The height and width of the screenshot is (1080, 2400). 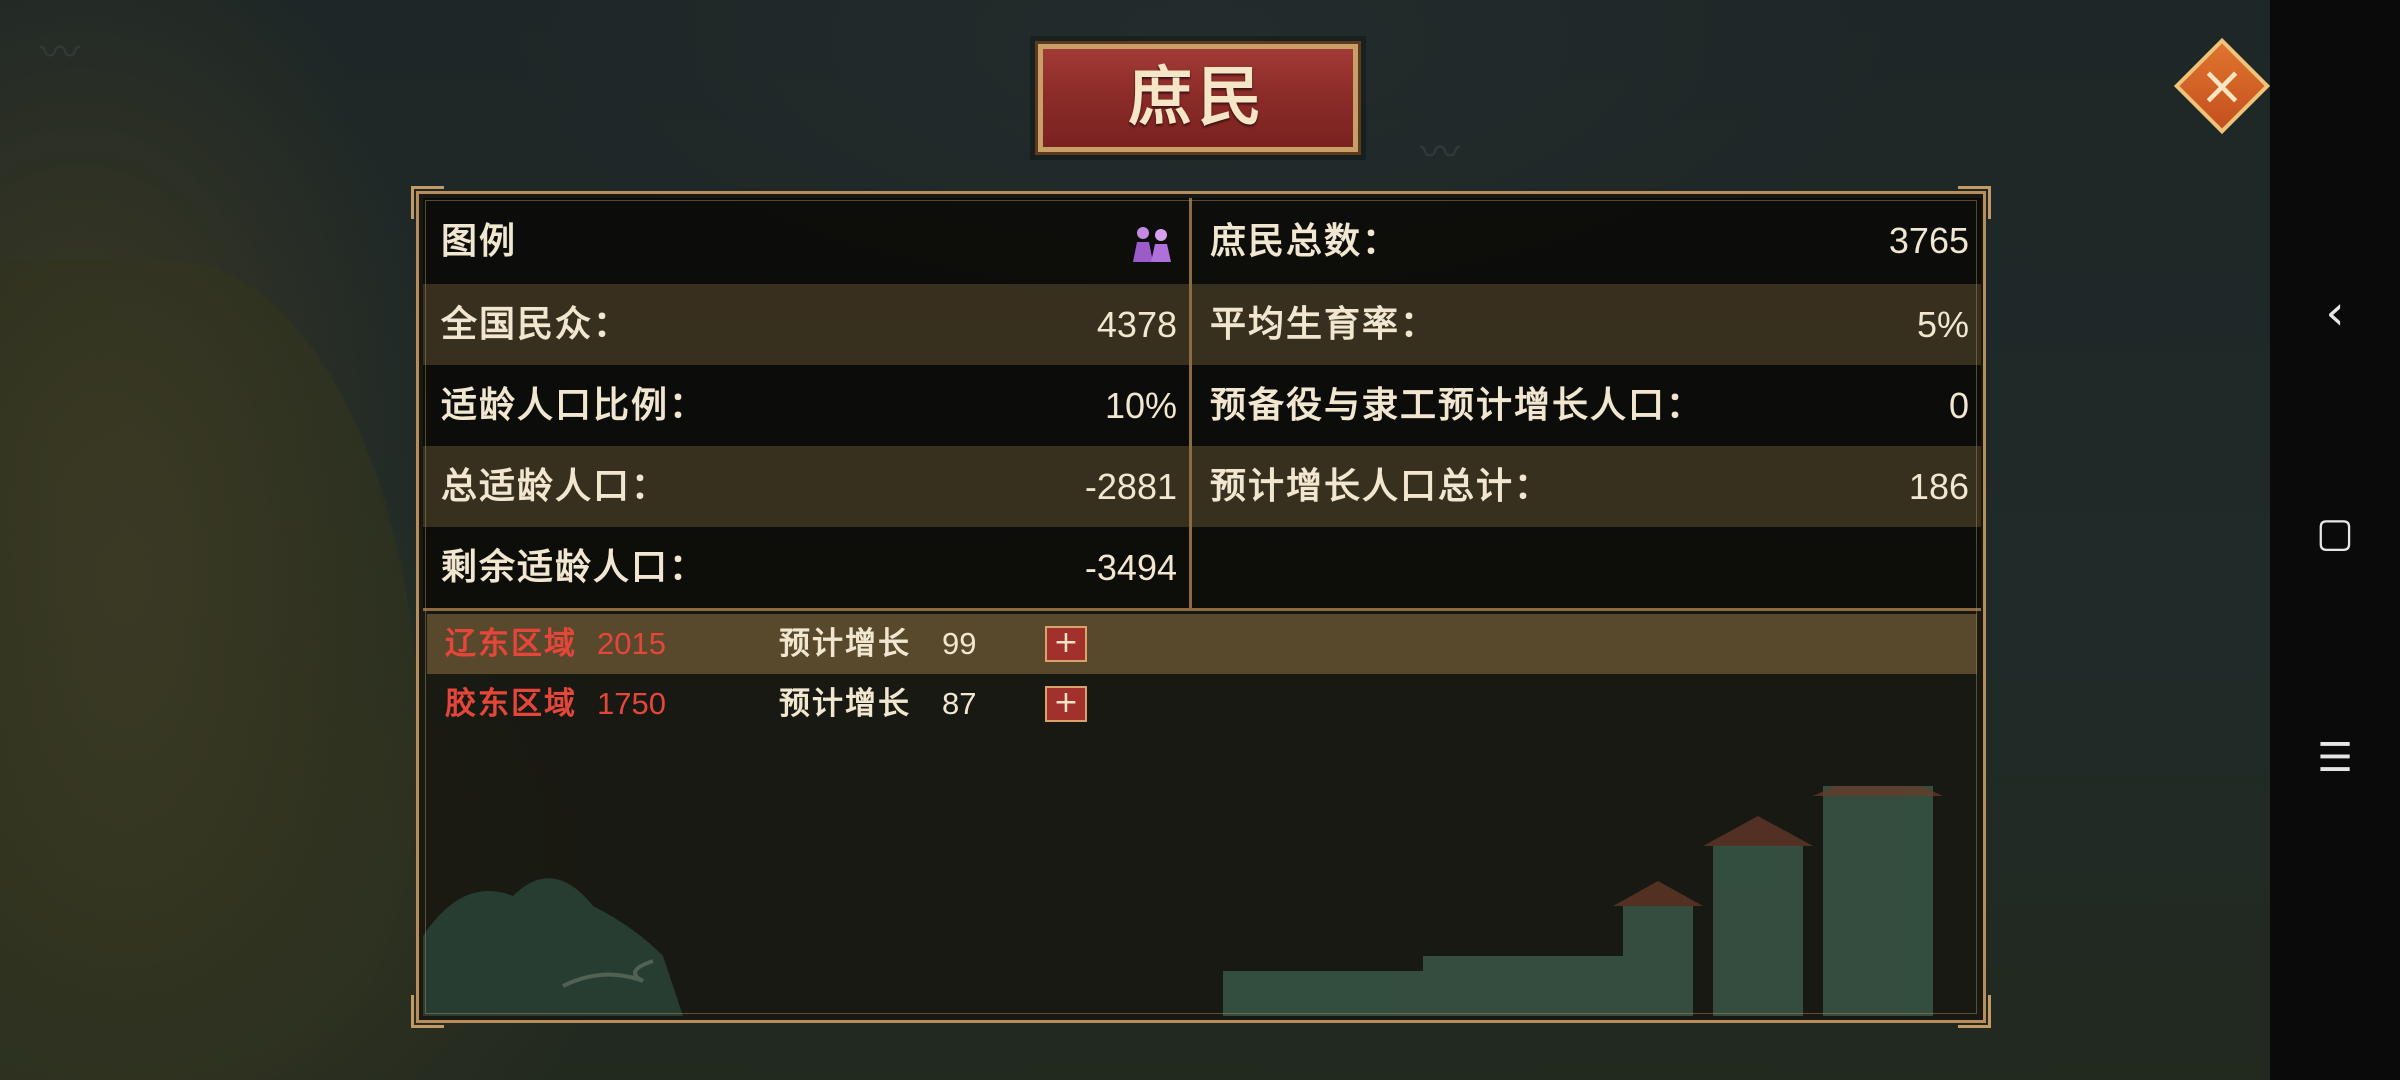 I want to click on scenery-decoration, so click(x=1183, y=901).